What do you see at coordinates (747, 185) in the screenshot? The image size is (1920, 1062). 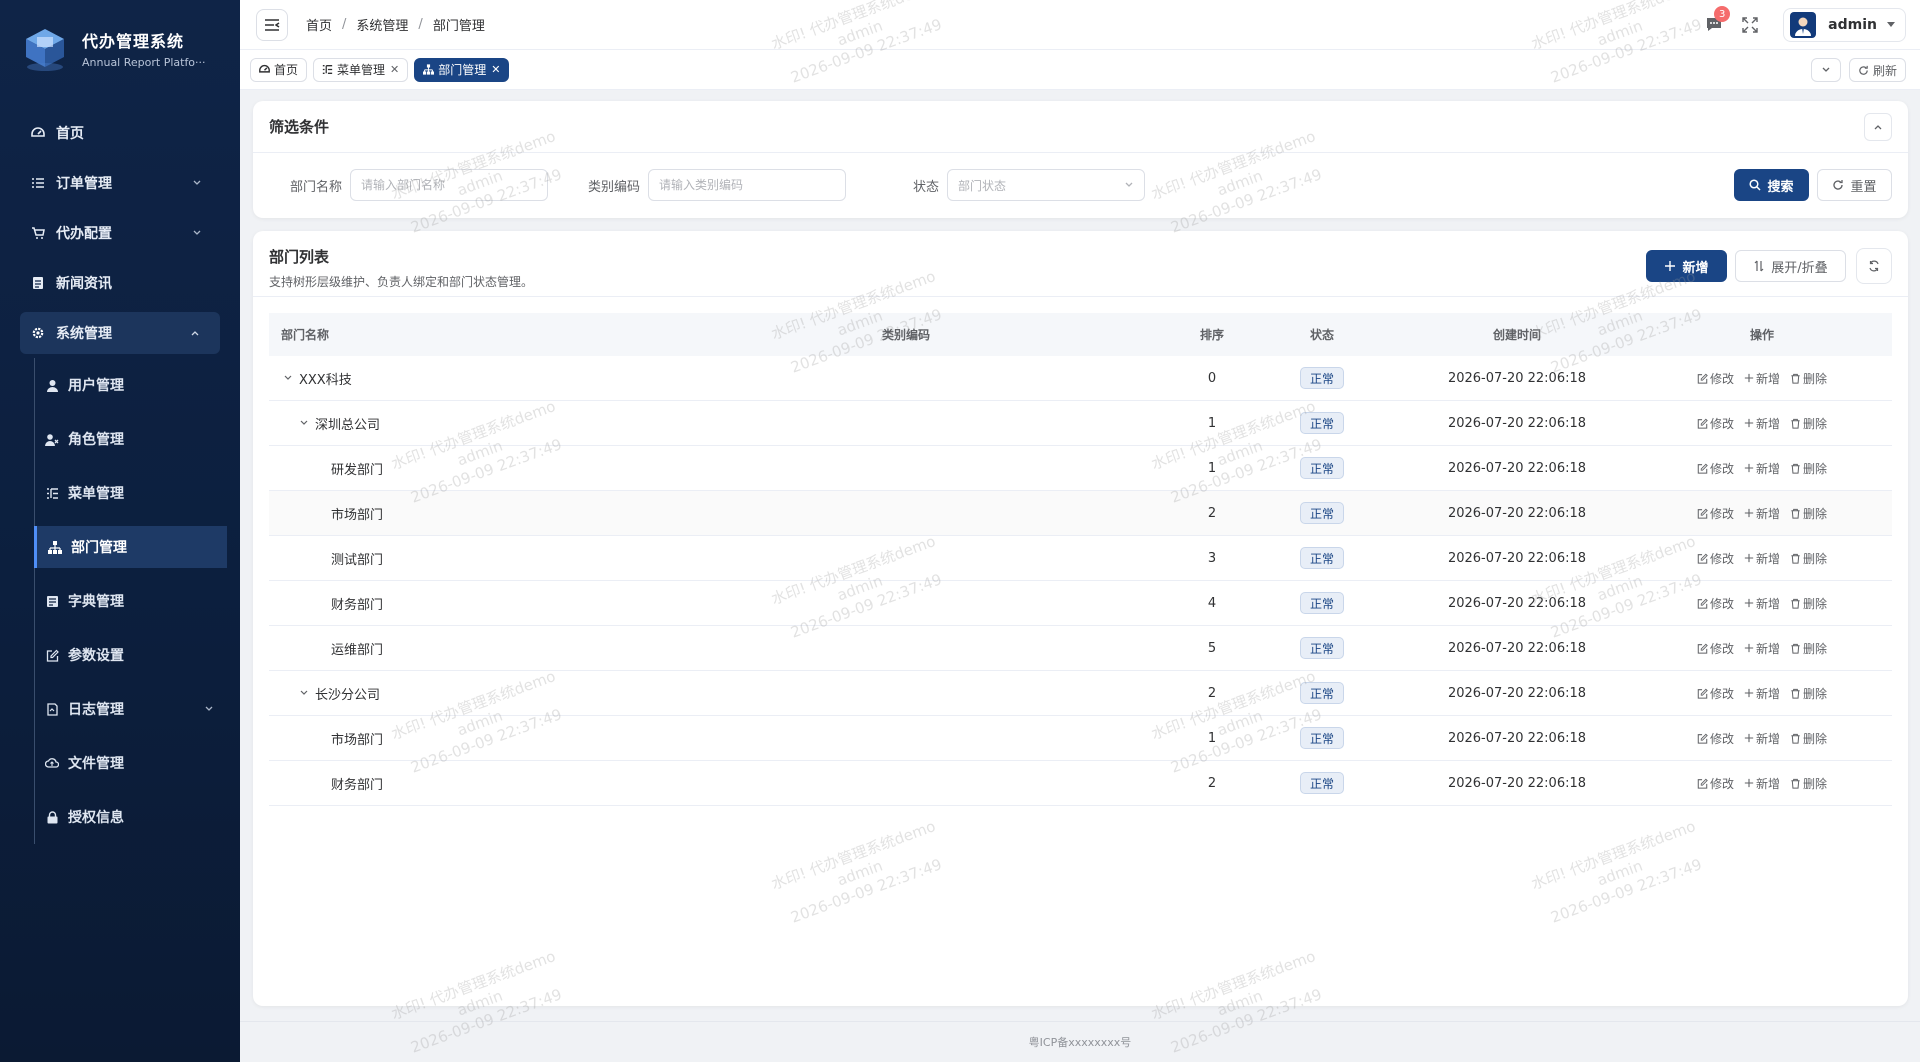 I see `category-code-input` at bounding box center [747, 185].